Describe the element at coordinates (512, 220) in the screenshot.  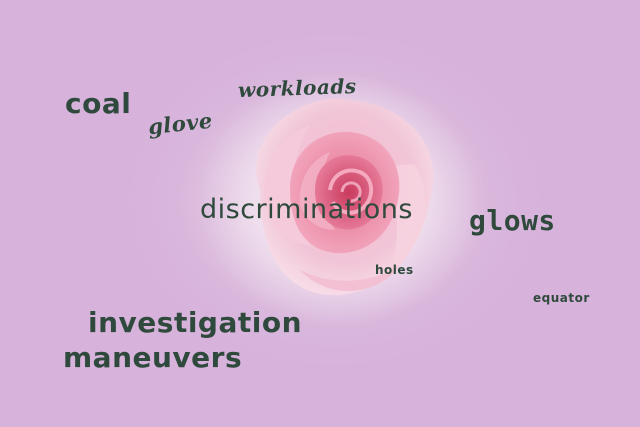
I see `word-glows: glows` at that location.